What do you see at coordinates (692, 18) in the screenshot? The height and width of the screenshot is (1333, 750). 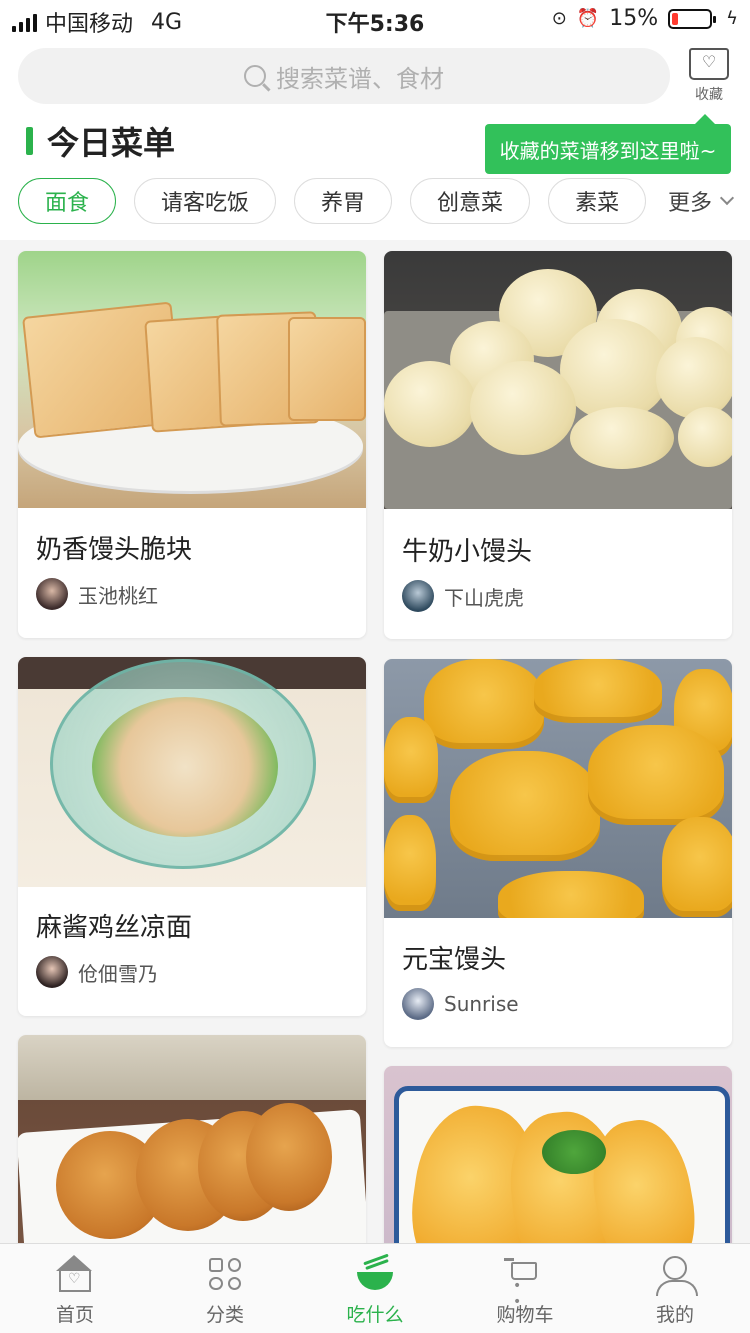 I see `battery-icon` at bounding box center [692, 18].